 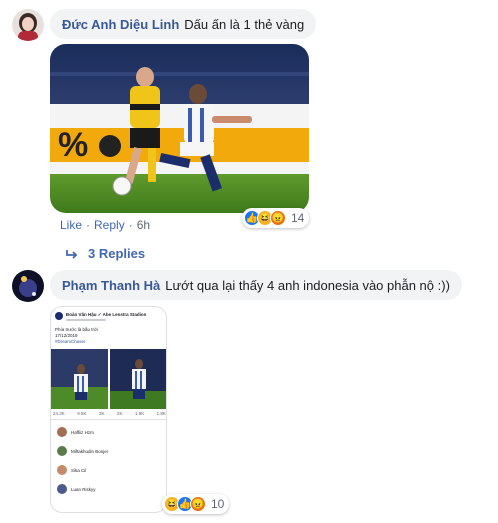 What do you see at coordinates (73, 145) in the screenshot?
I see `sponsor-text: %` at bounding box center [73, 145].